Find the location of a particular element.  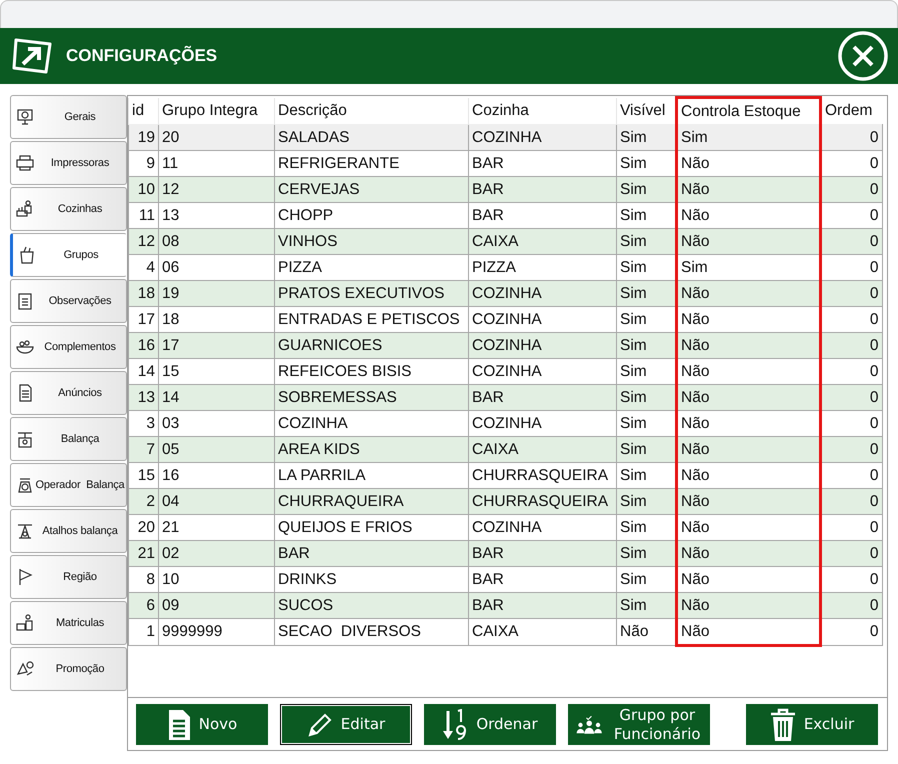

table-row: 14 15 REFEICOES BISIS COZINHA Sim Não 0 is located at coordinates (505, 371).